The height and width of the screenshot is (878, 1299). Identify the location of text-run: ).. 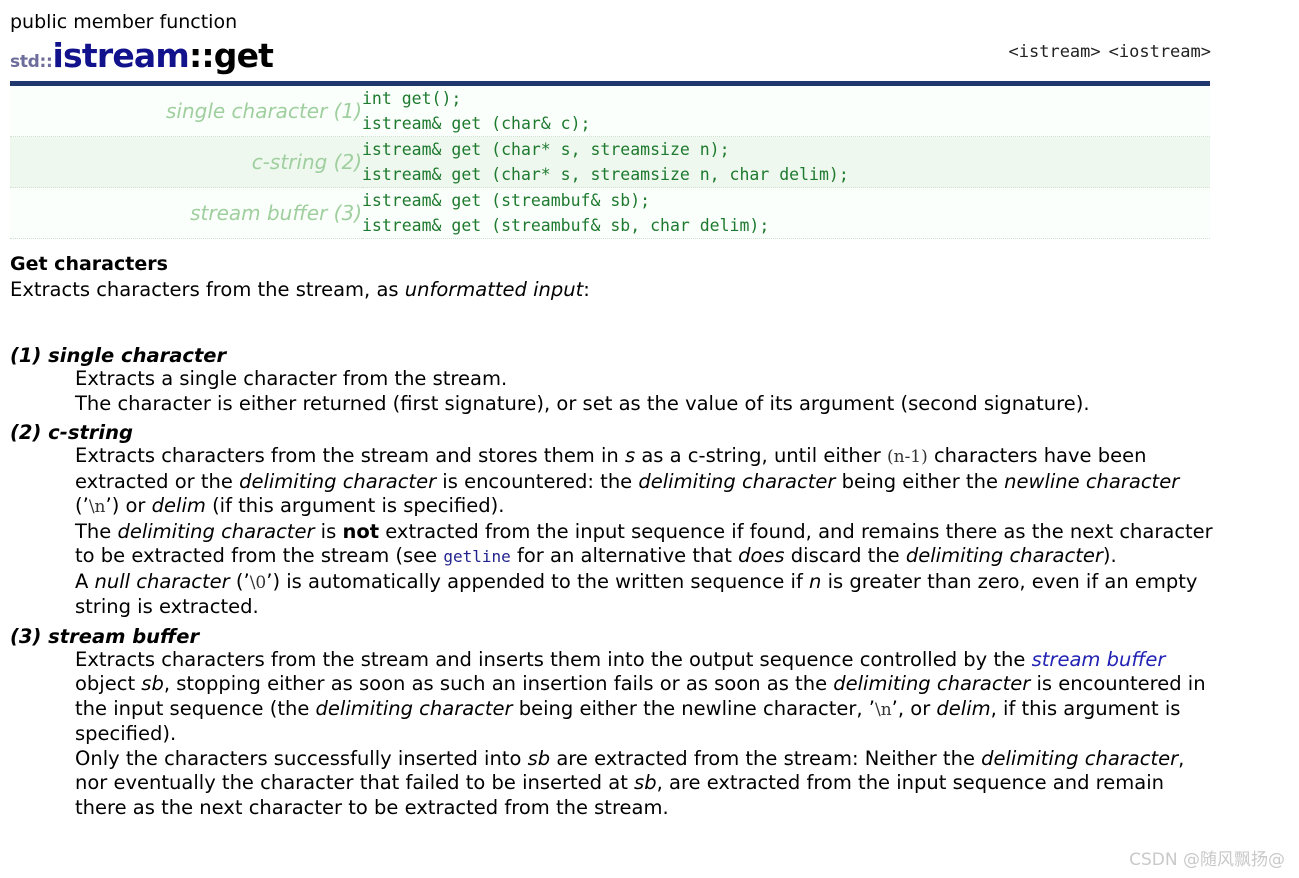
(1109, 555).